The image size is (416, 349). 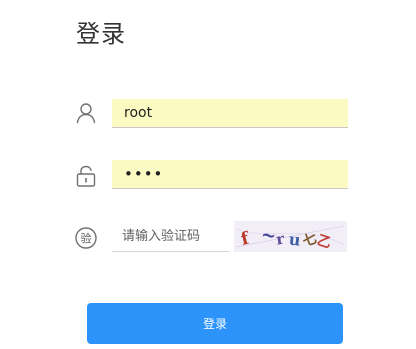 I want to click on password-input, so click(x=230, y=174).